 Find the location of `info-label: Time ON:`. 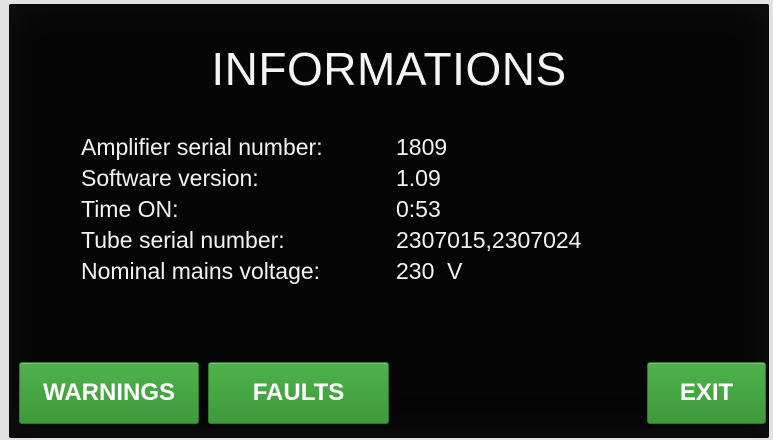

info-label: Time ON: is located at coordinates (130, 209).